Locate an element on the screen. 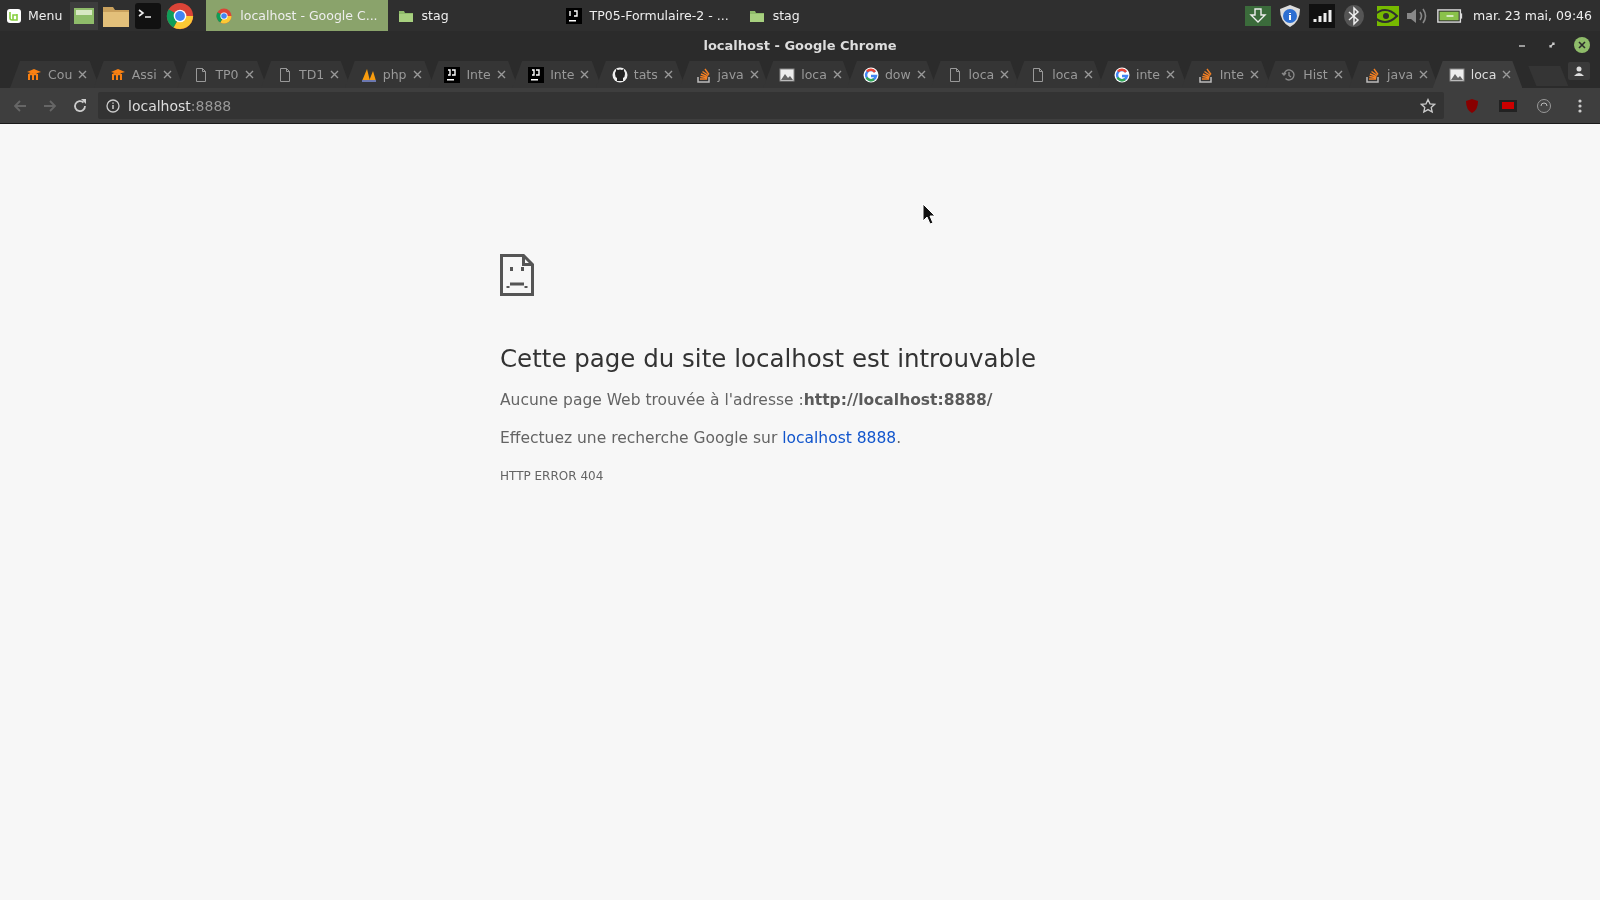 The width and height of the screenshot is (1600, 900). person-icon is located at coordinates (1579, 71).